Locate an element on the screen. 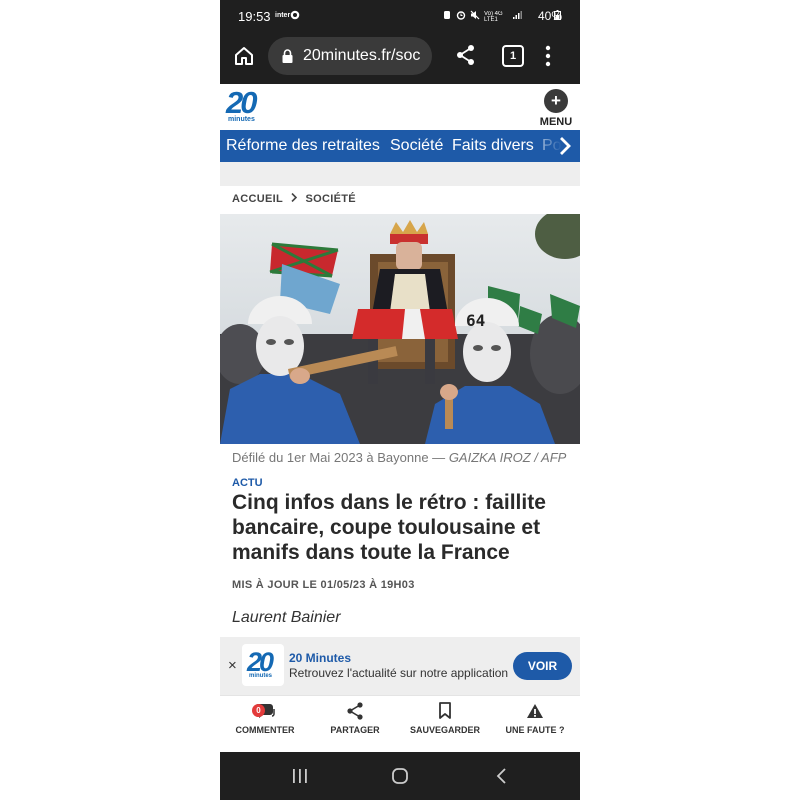  home-nav-icon is located at coordinates (400, 776).